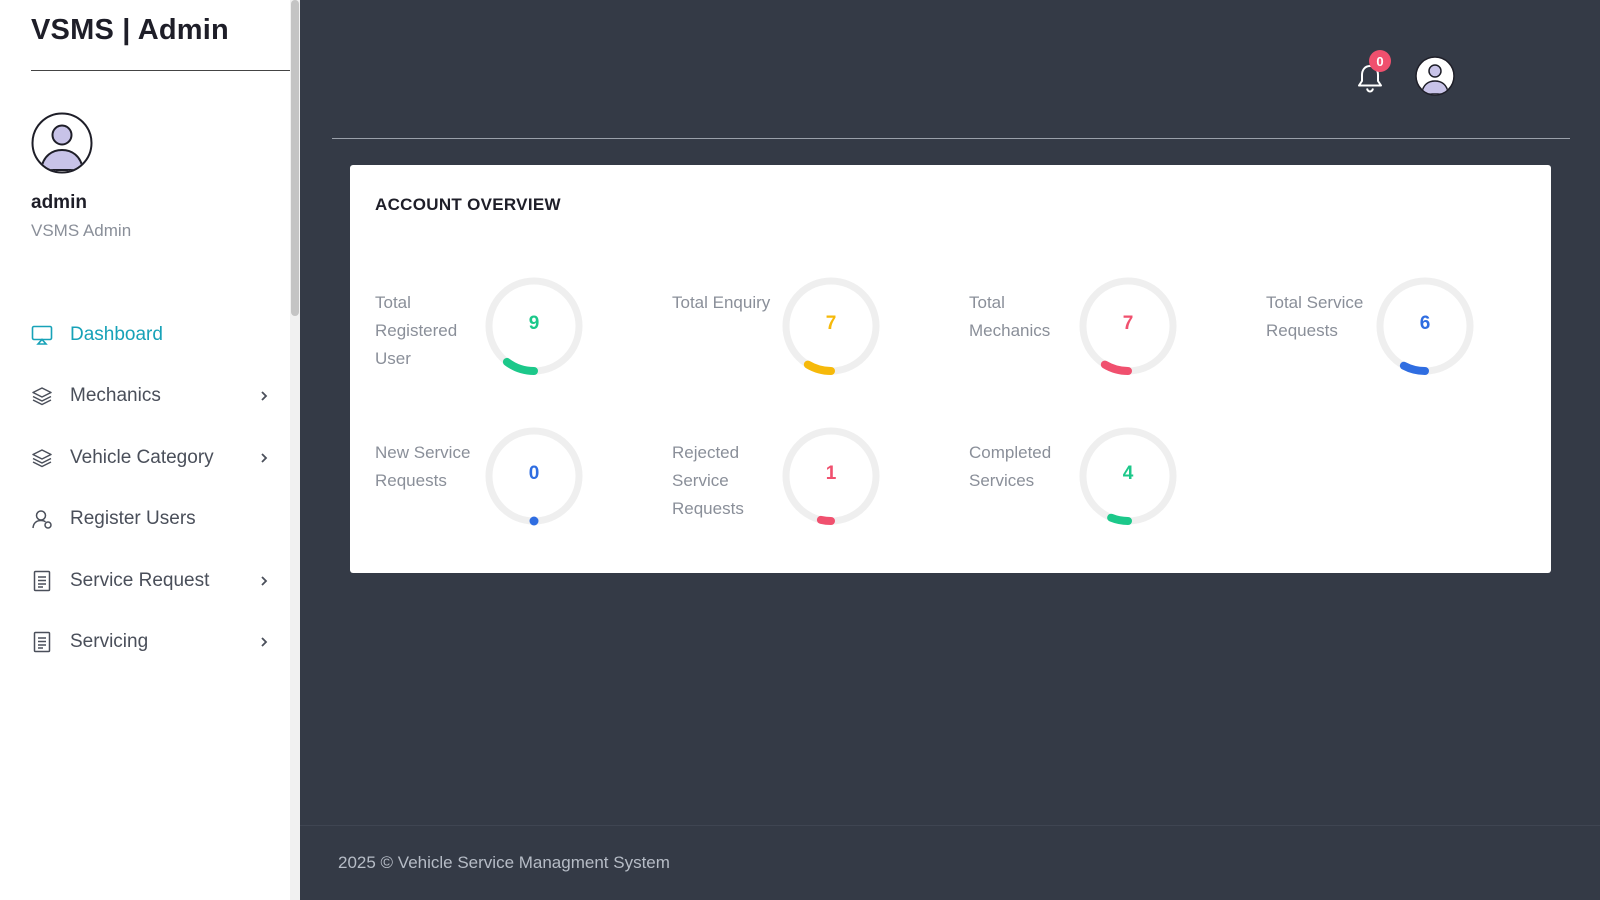  What do you see at coordinates (416, 330) in the screenshot?
I see `stat-label: Total Registered User` at bounding box center [416, 330].